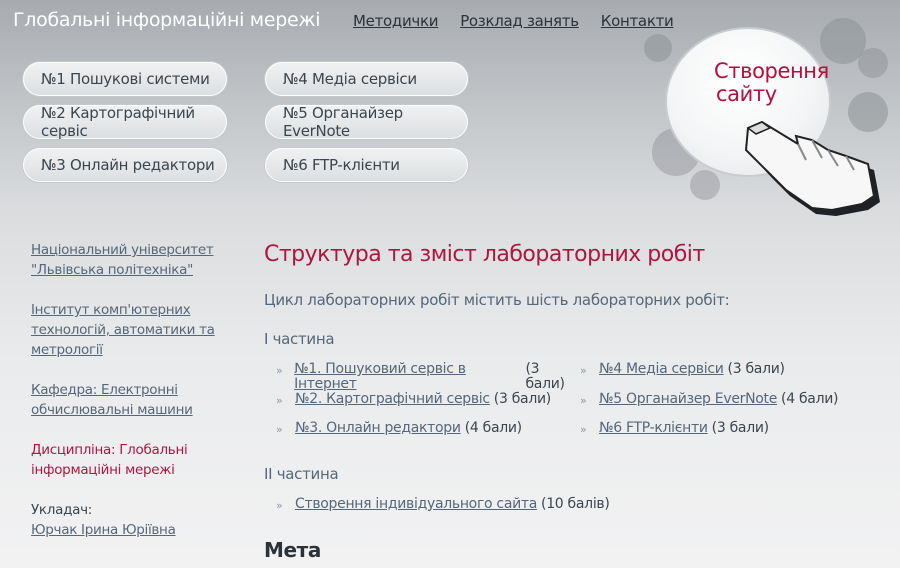 Image resolution: width=900 pixels, height=568 pixels. Describe the element at coordinates (125, 165) in the screenshot. I see `lab-pill-3: №3 Онлайн редактори` at that location.